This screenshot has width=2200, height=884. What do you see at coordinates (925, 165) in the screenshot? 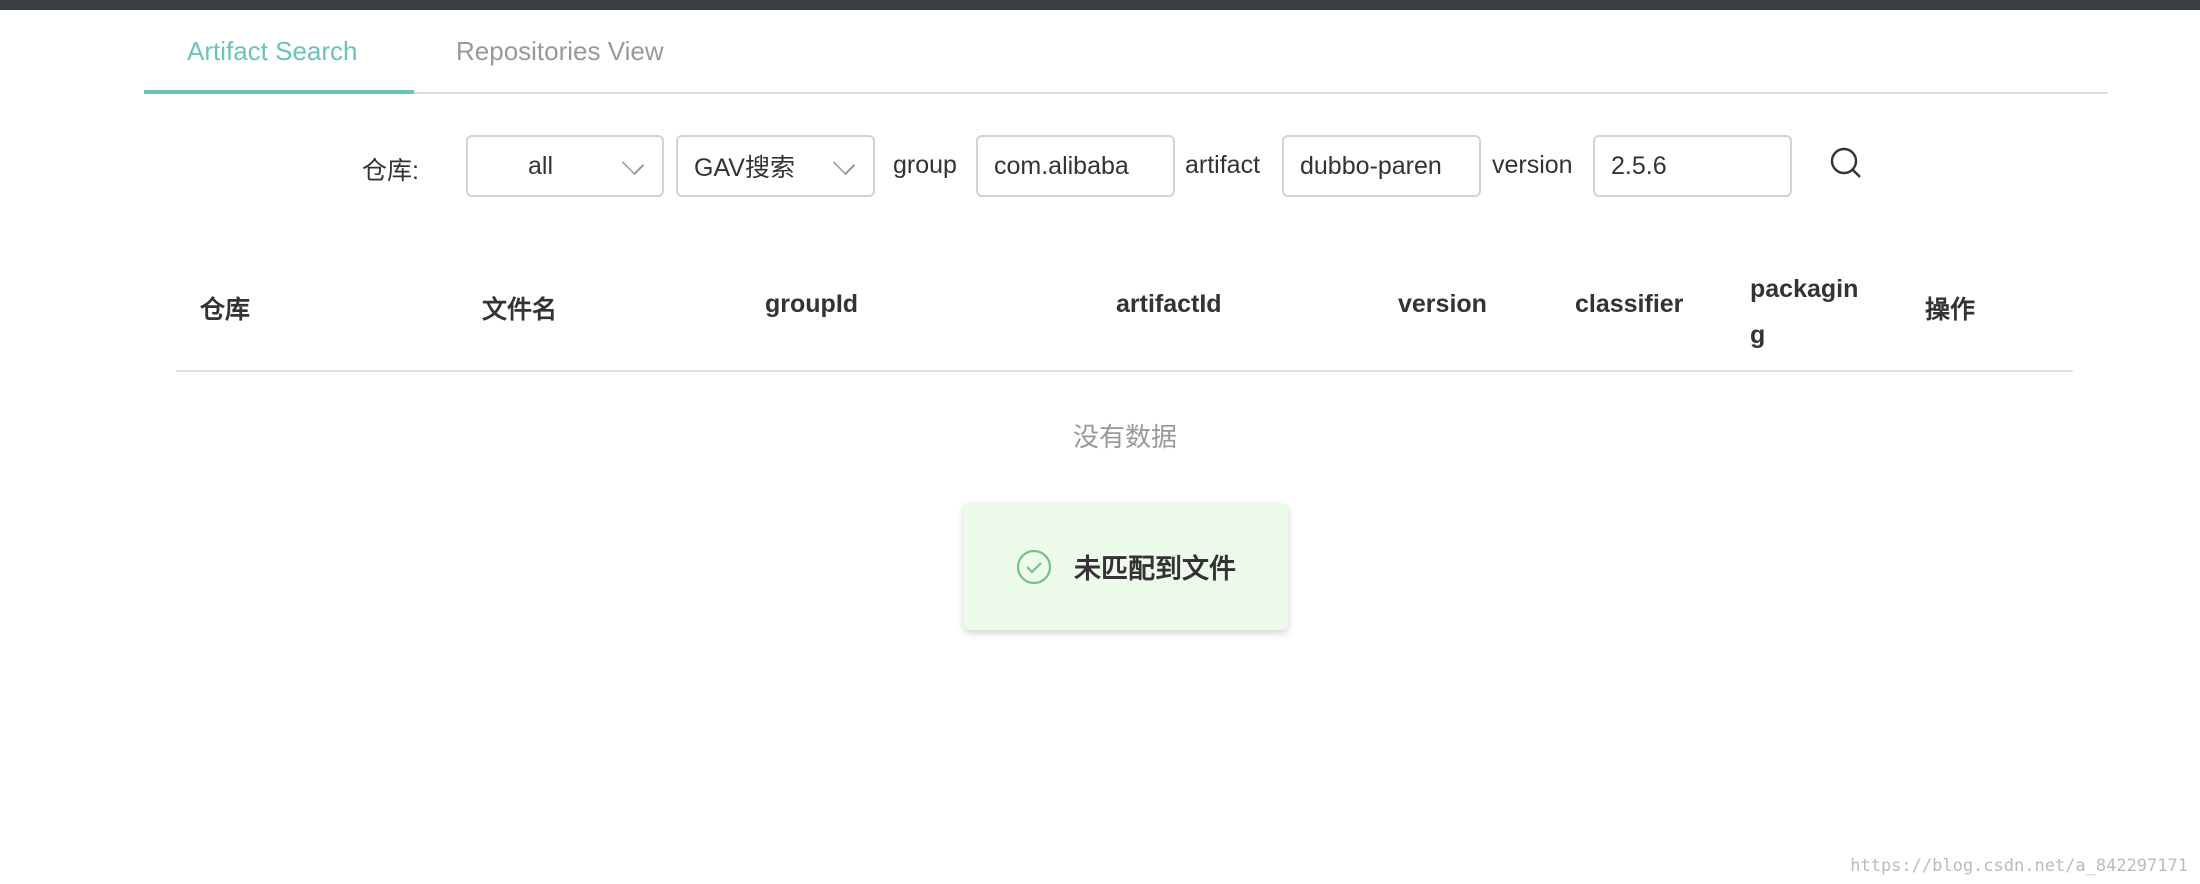
I see `group-label: group` at bounding box center [925, 165].